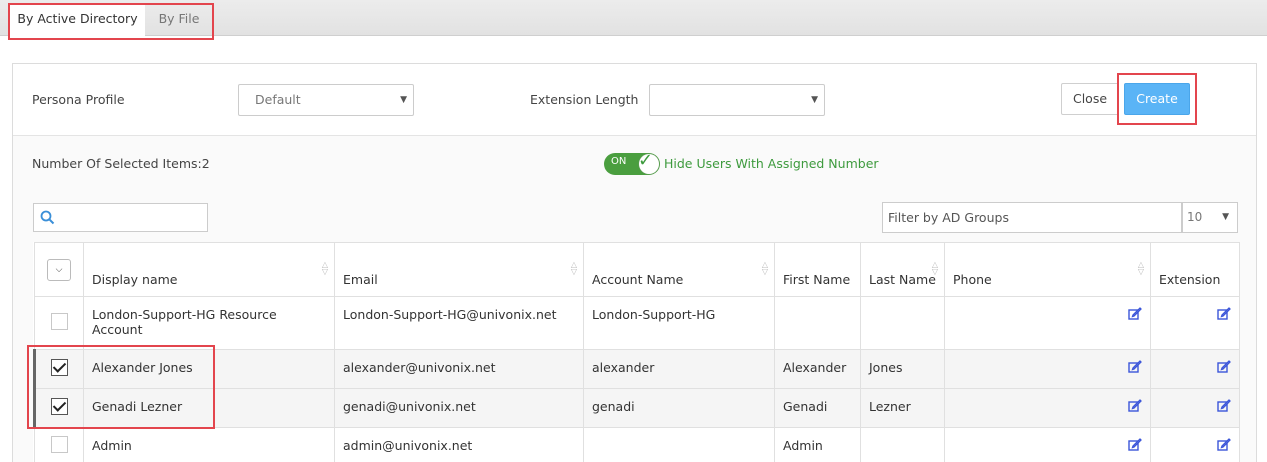 The width and height of the screenshot is (1267, 462). What do you see at coordinates (619, 161) in the screenshot?
I see `toggle-state: ON` at bounding box center [619, 161].